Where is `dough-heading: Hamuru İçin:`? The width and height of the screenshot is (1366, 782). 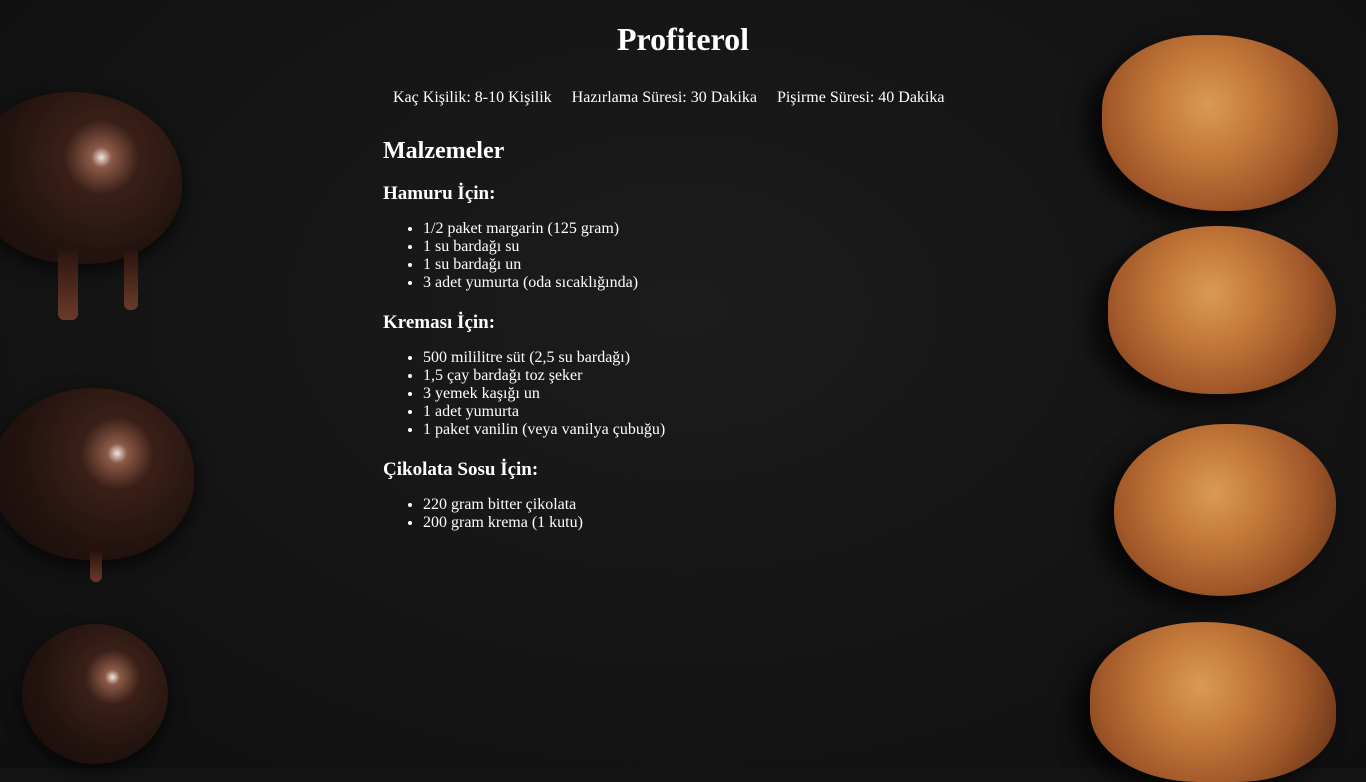
dough-heading: Hamuru İçin: is located at coordinates (439, 193).